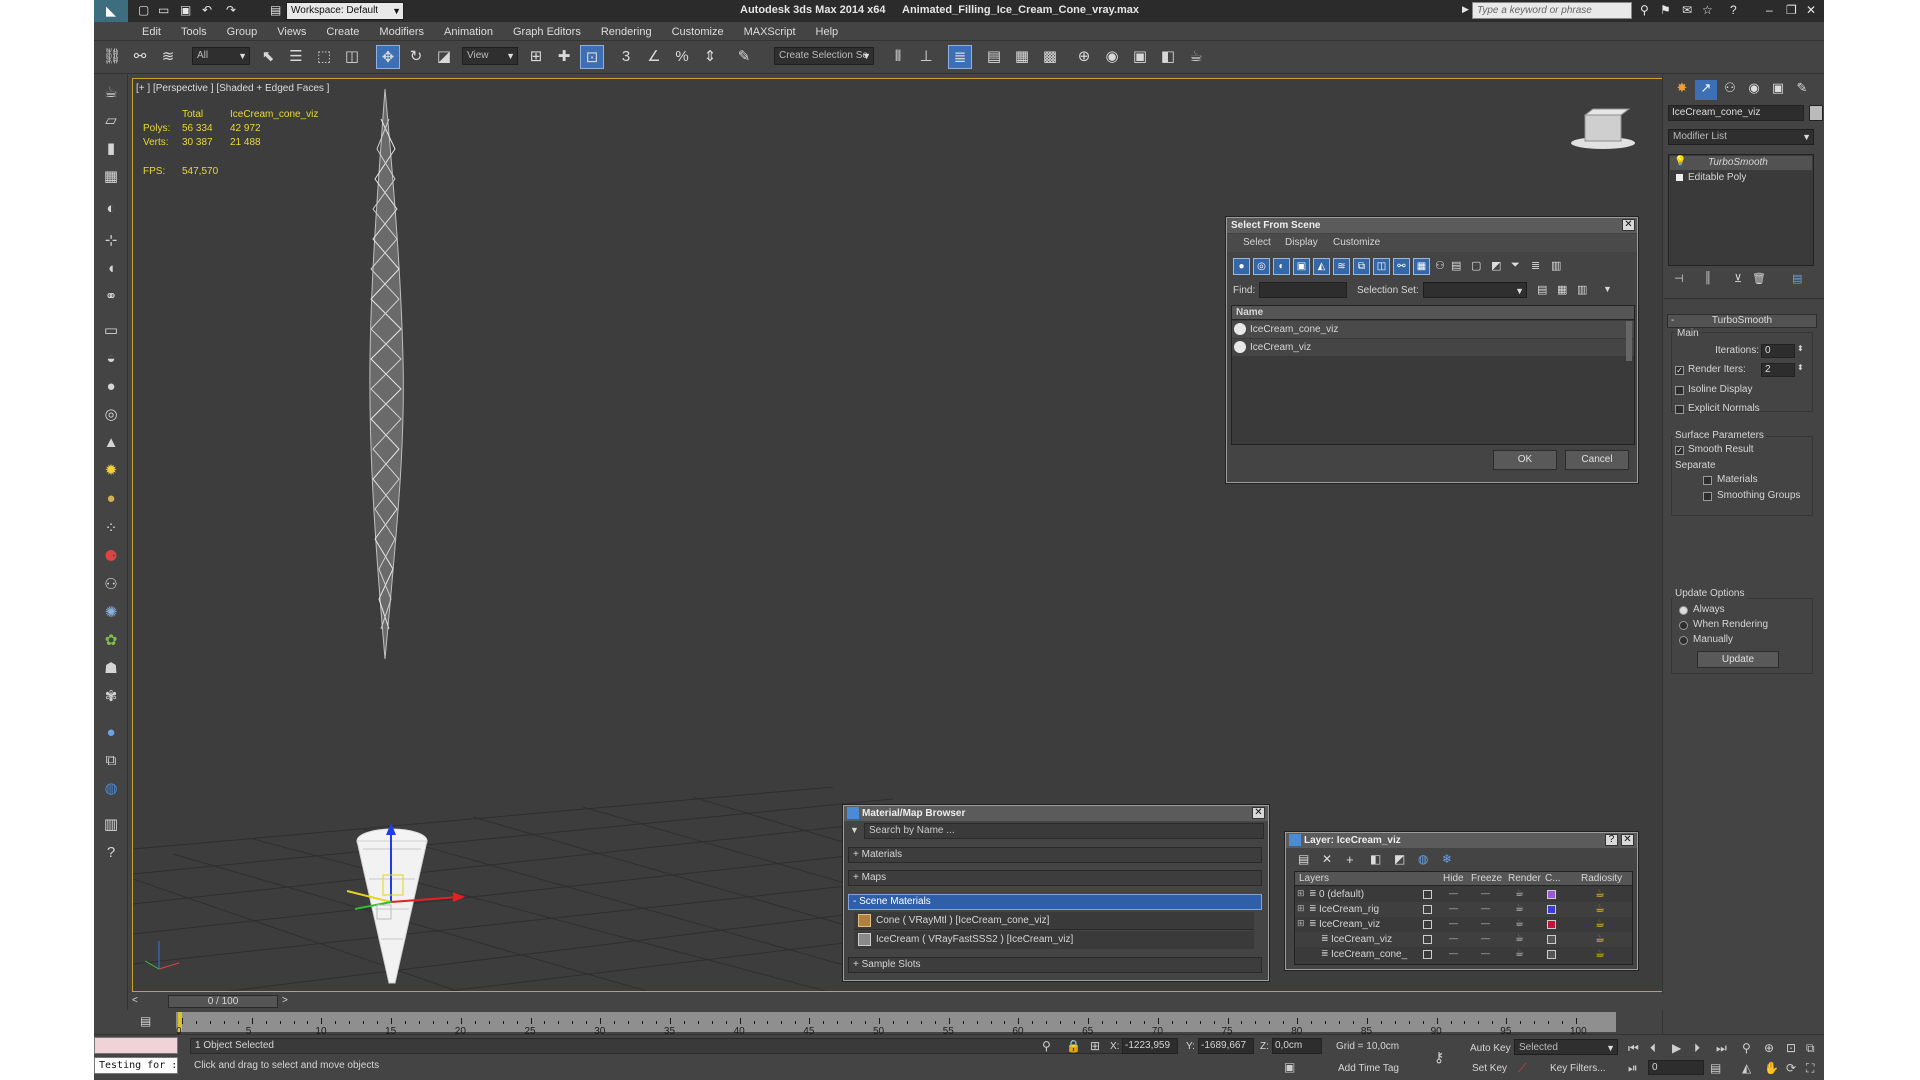  Describe the element at coordinates (1682, 90) in the screenshot. I see `create-tab-icon: ✸` at that location.